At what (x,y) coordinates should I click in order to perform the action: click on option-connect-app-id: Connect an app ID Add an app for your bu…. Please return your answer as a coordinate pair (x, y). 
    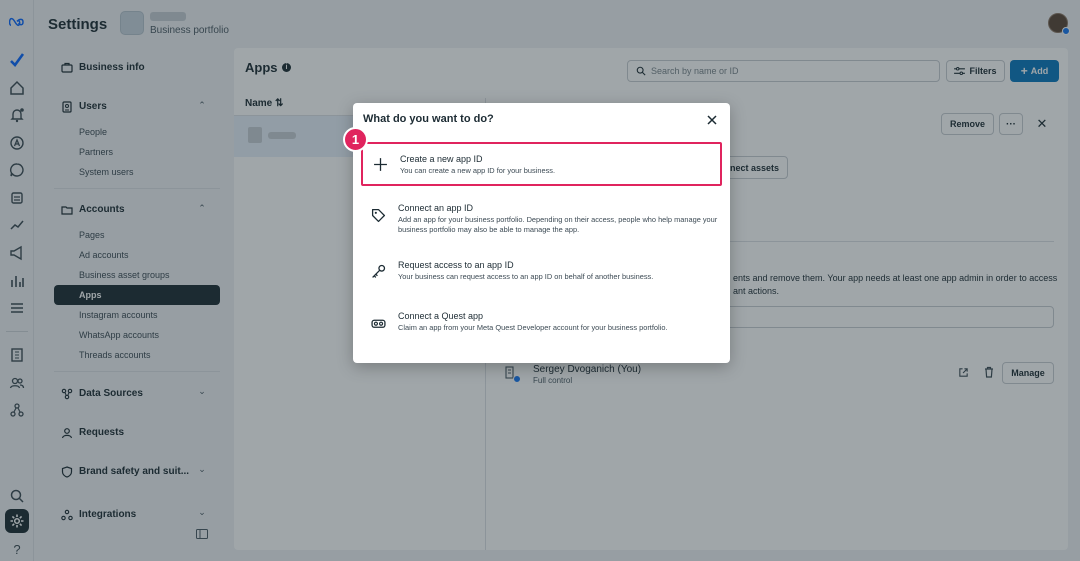
    Looking at the image, I should click on (541, 219).